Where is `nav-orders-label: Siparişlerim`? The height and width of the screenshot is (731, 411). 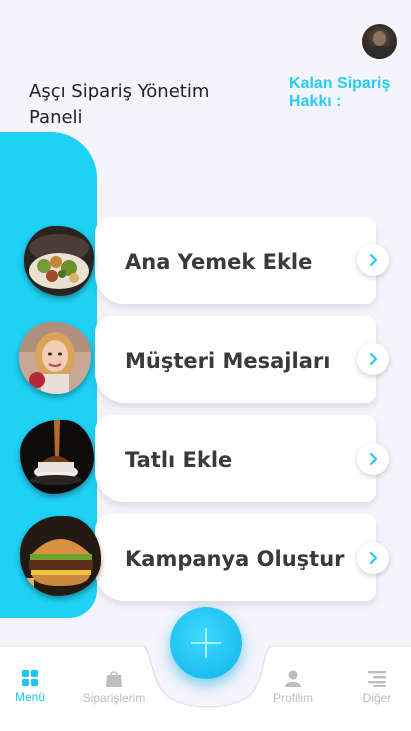 nav-orders-label: Siparişlerim is located at coordinates (114, 698).